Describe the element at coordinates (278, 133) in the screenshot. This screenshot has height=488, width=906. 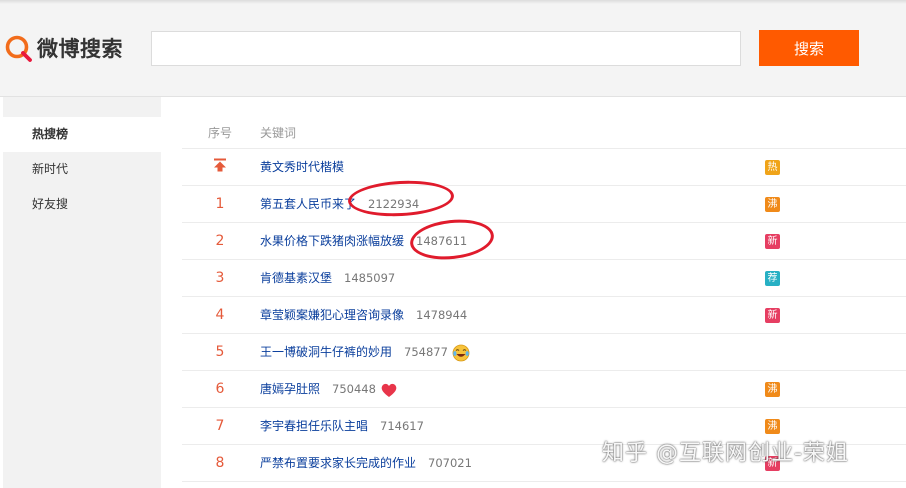
I see `column-header-keyword: 关键词` at that location.